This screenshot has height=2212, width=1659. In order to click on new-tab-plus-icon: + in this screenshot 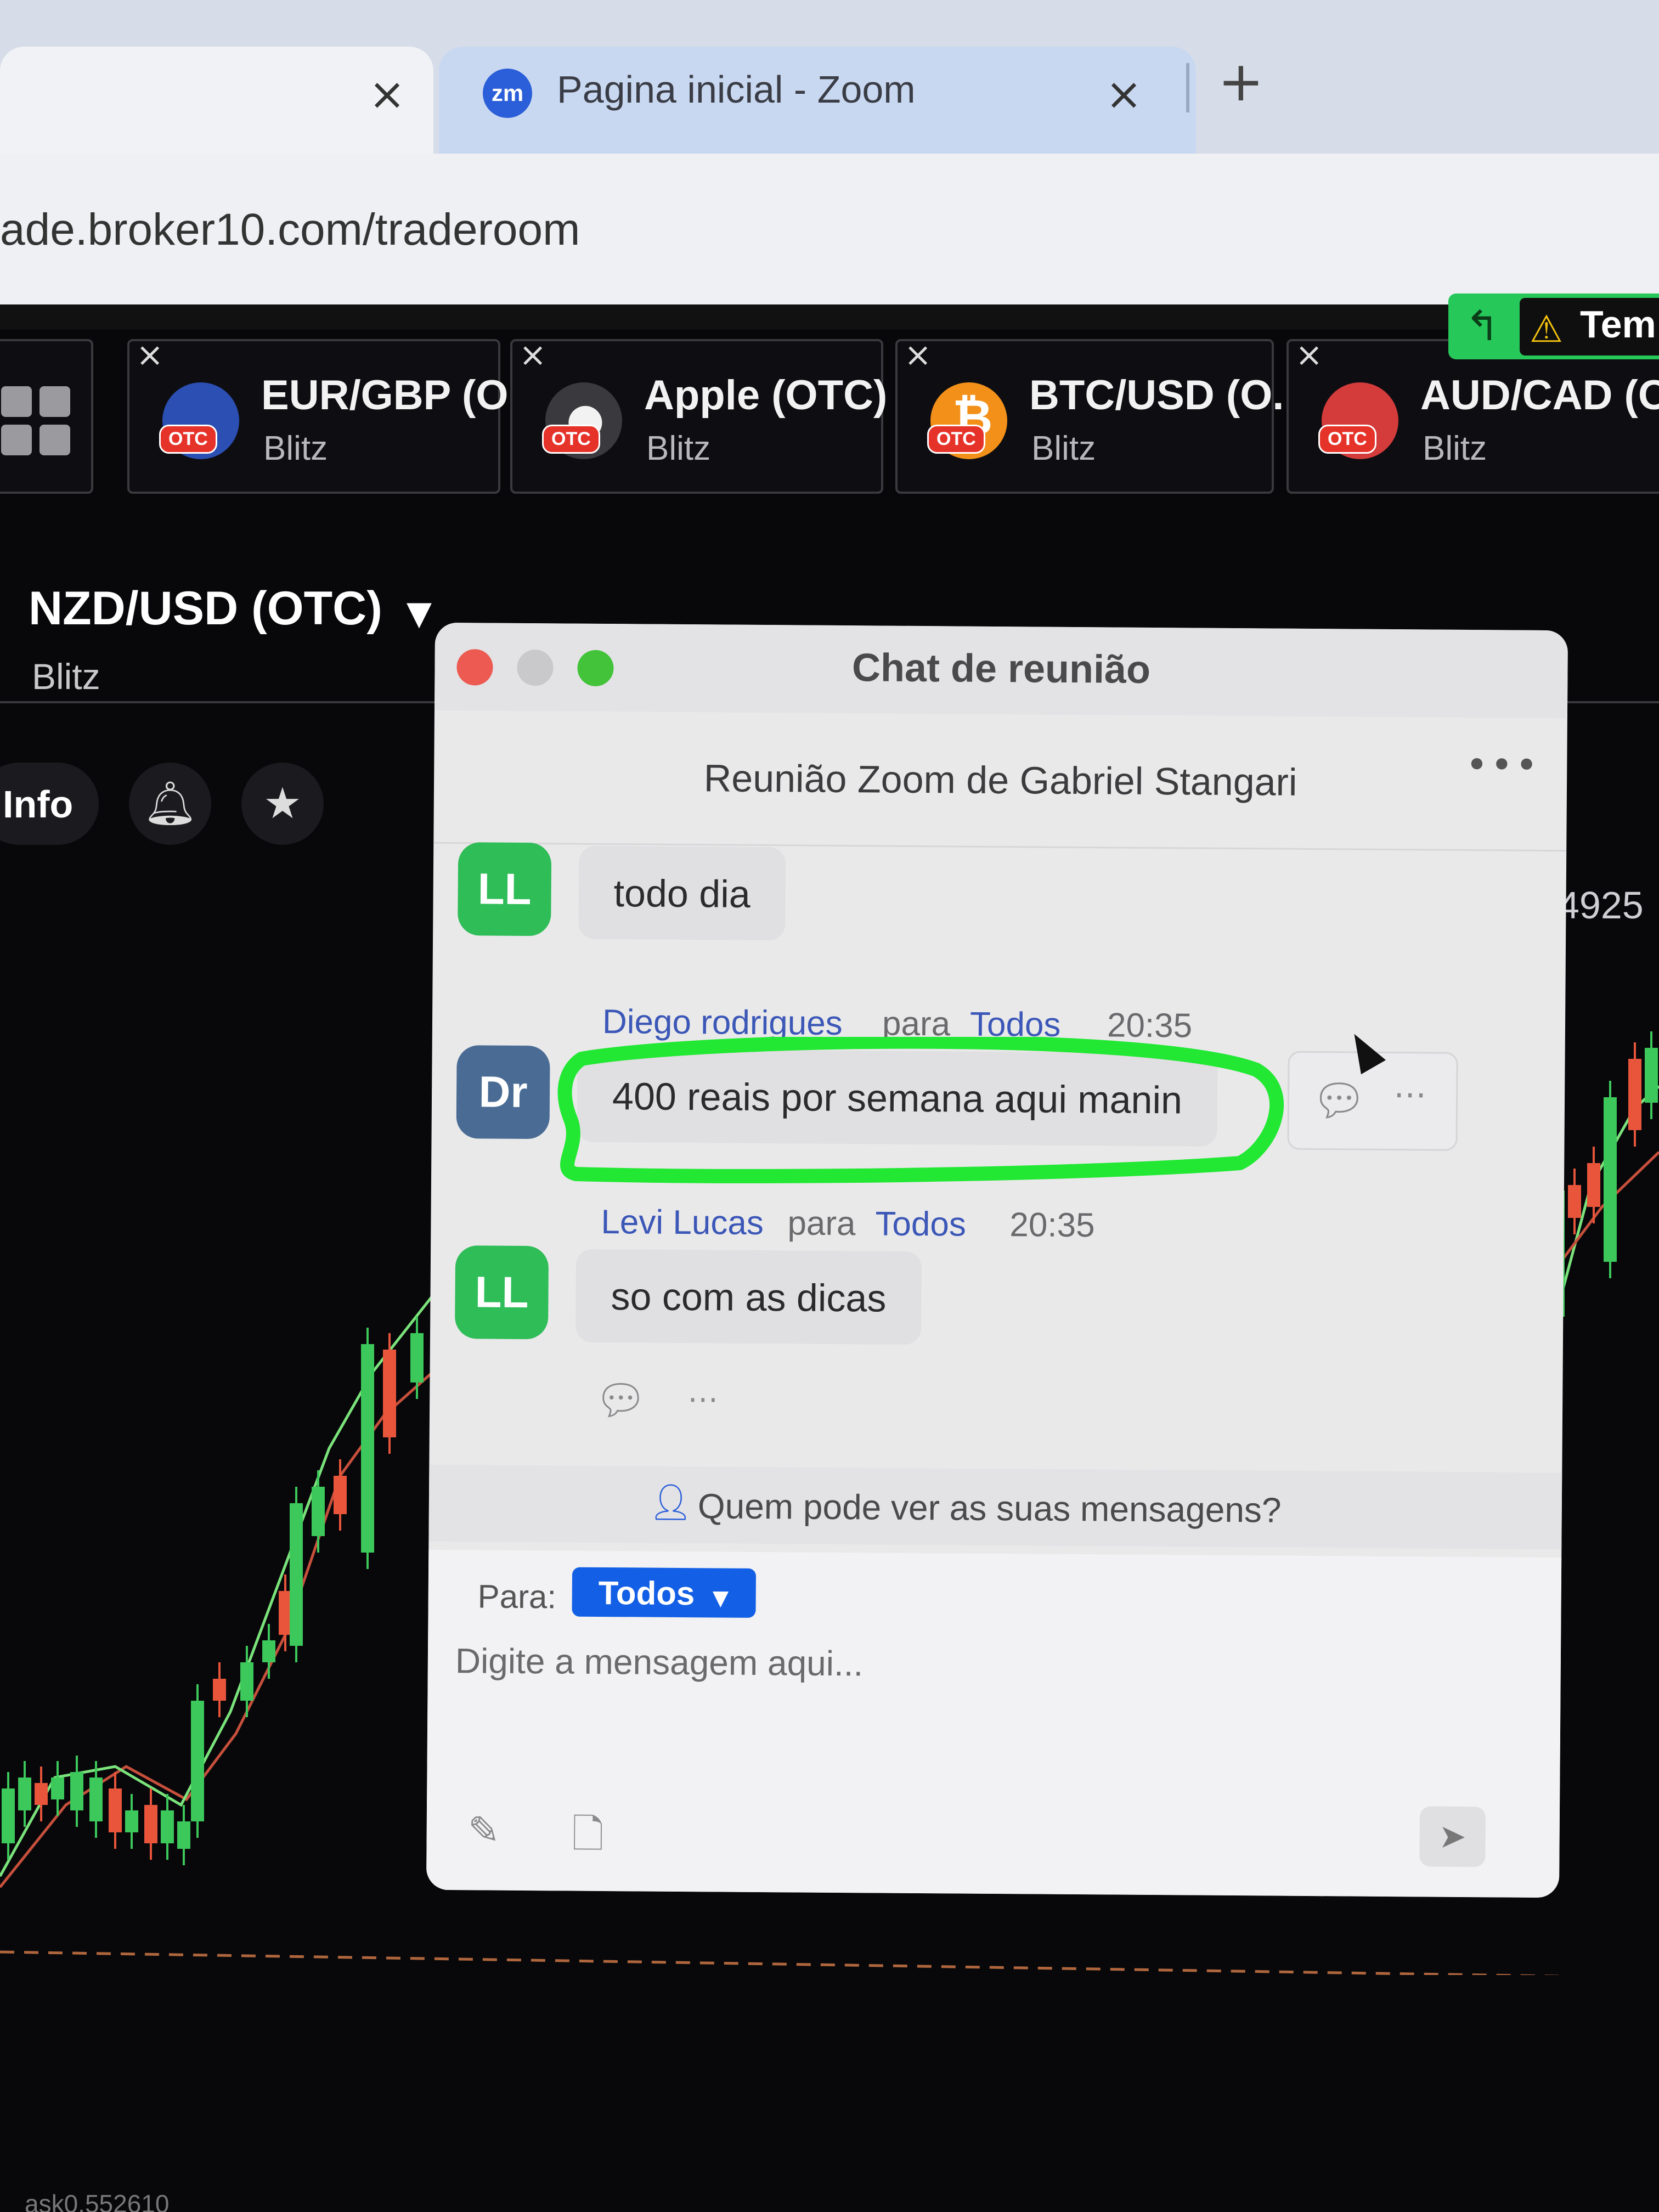, I will do `click(1241, 81)`.